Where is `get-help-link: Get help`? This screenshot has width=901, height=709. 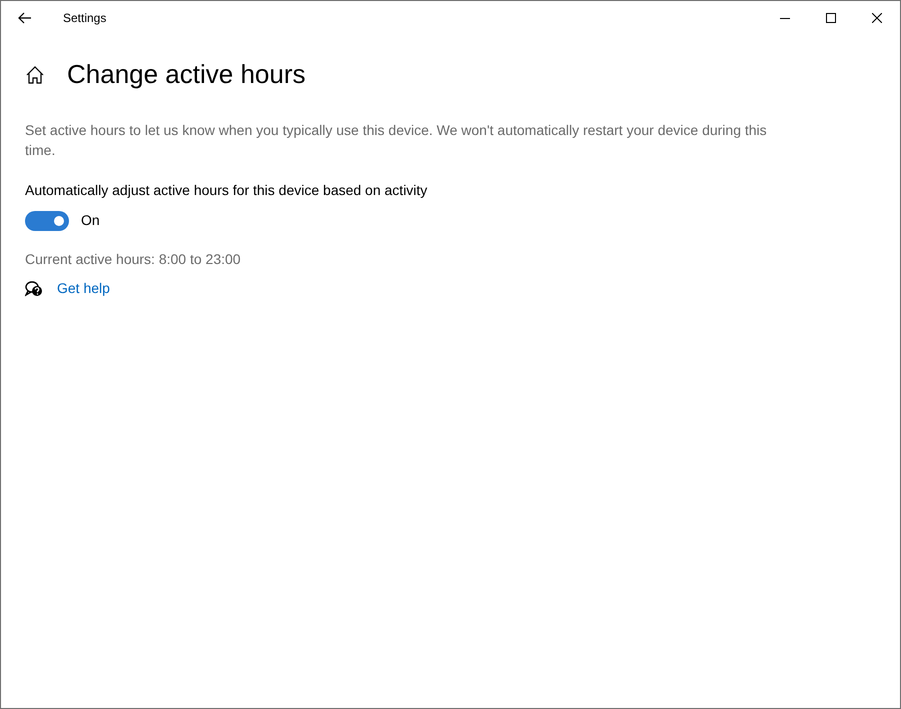
get-help-link: Get help is located at coordinates (83, 288).